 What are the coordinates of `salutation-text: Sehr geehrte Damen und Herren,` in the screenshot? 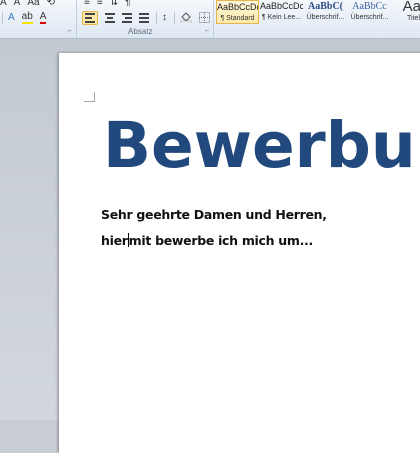 It's located at (214, 214).